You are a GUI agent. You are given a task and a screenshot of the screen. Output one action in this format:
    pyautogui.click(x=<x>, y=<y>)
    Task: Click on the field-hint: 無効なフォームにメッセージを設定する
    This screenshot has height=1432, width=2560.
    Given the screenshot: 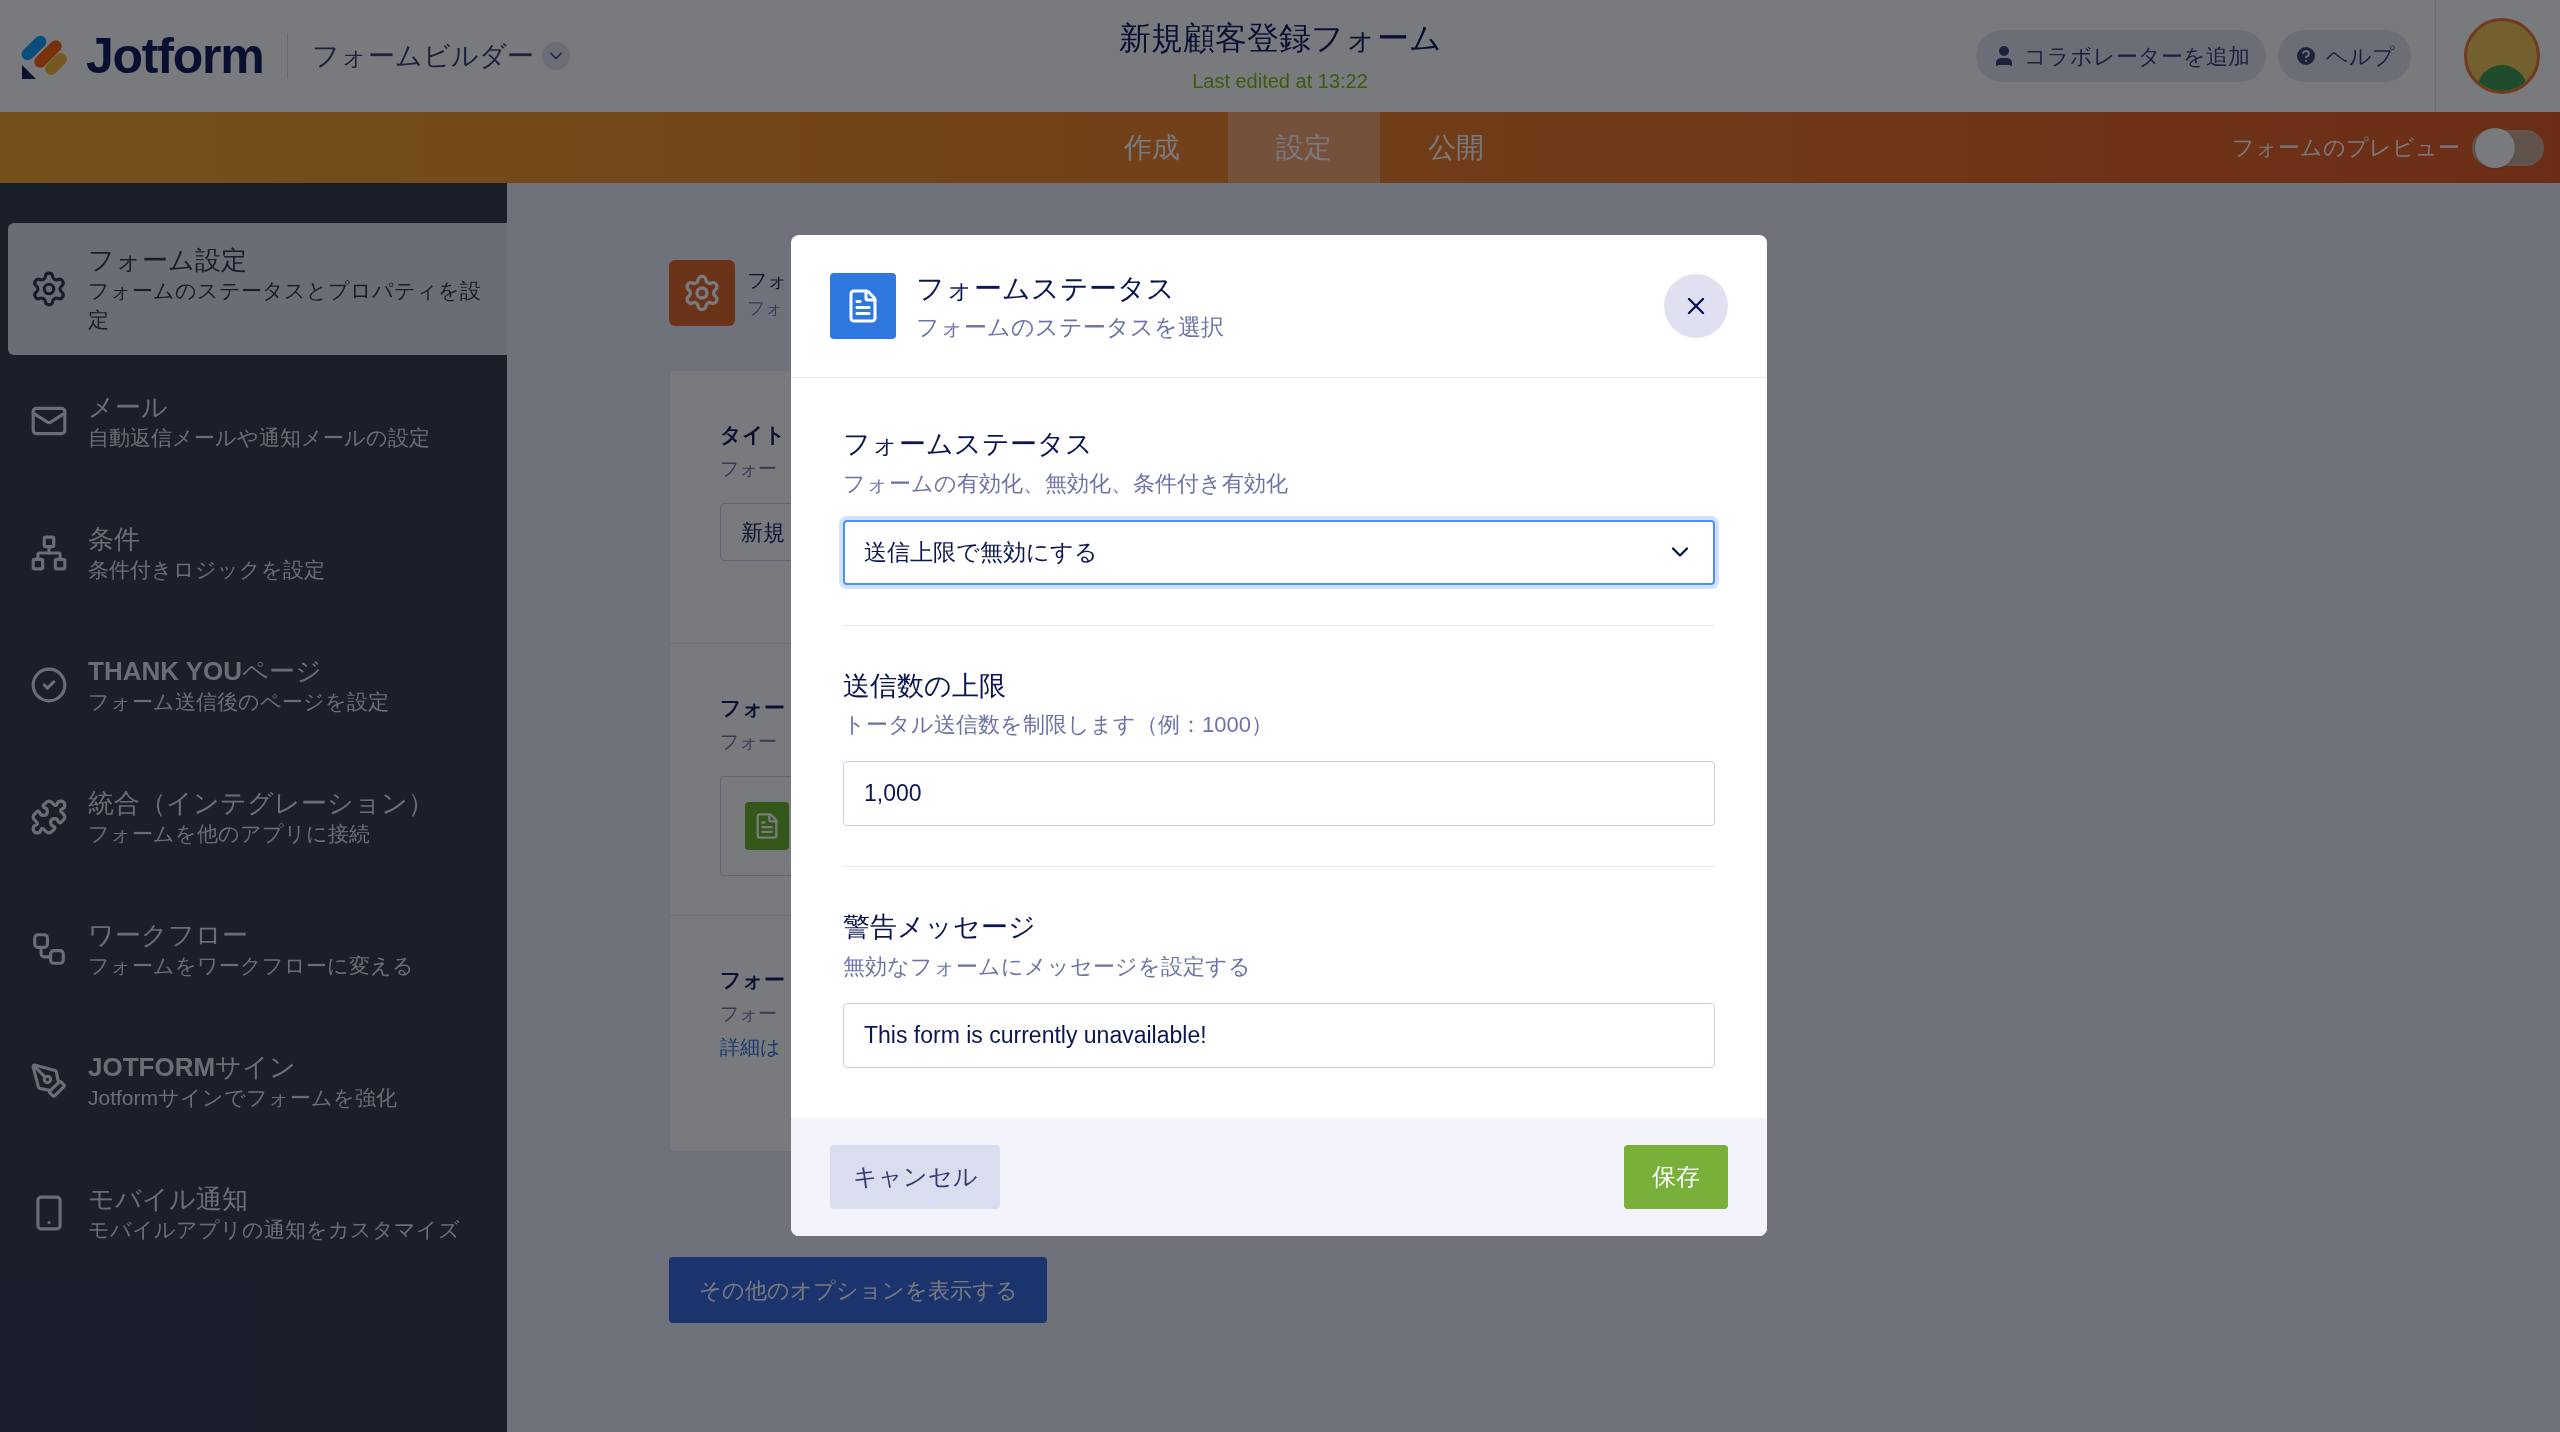 What is the action you would take?
    pyautogui.click(x=1047, y=966)
    